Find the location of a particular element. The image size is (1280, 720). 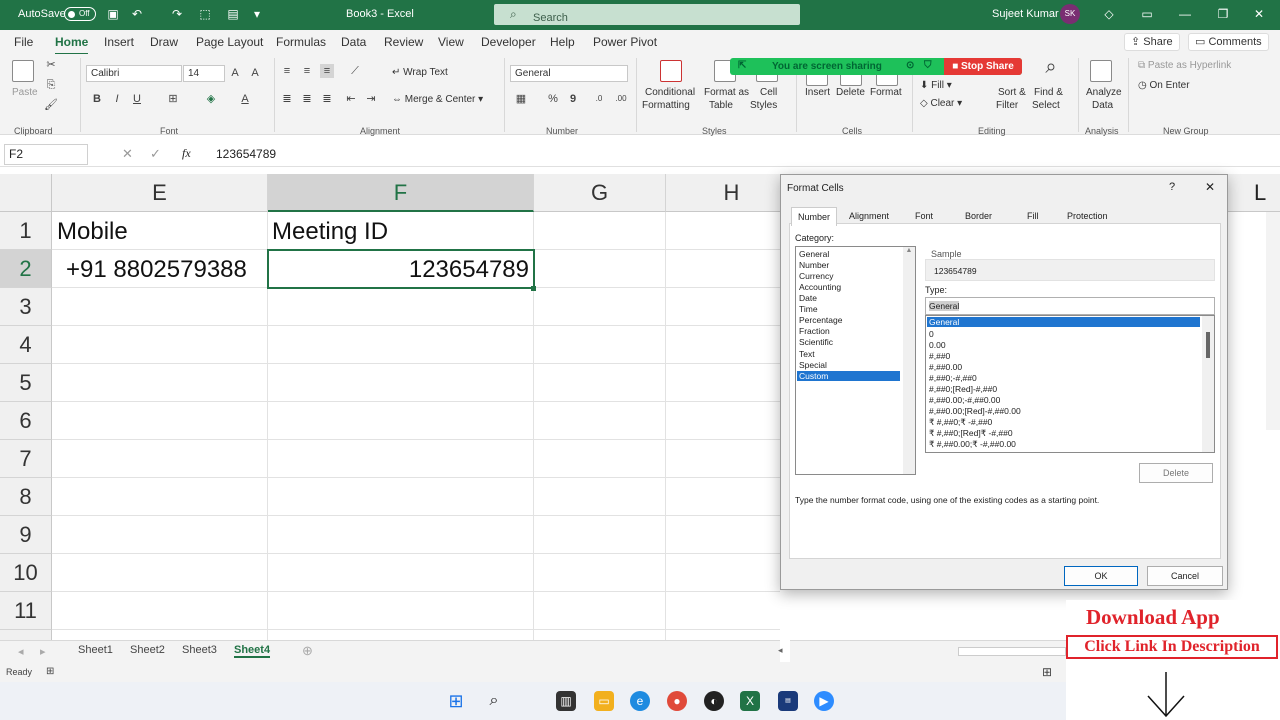

category-item: Currency is located at coordinates (816, 276).